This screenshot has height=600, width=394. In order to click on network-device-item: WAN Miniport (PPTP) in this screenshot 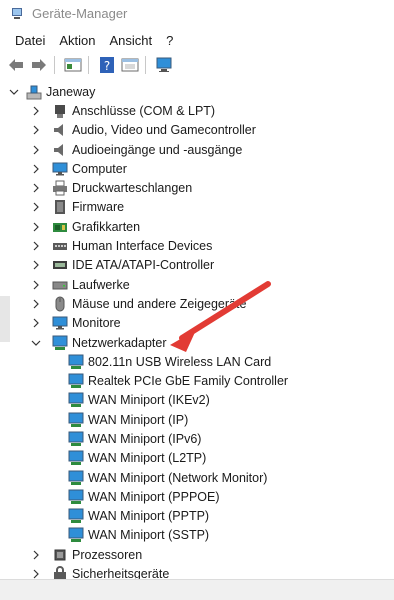, I will do `click(197, 516)`.